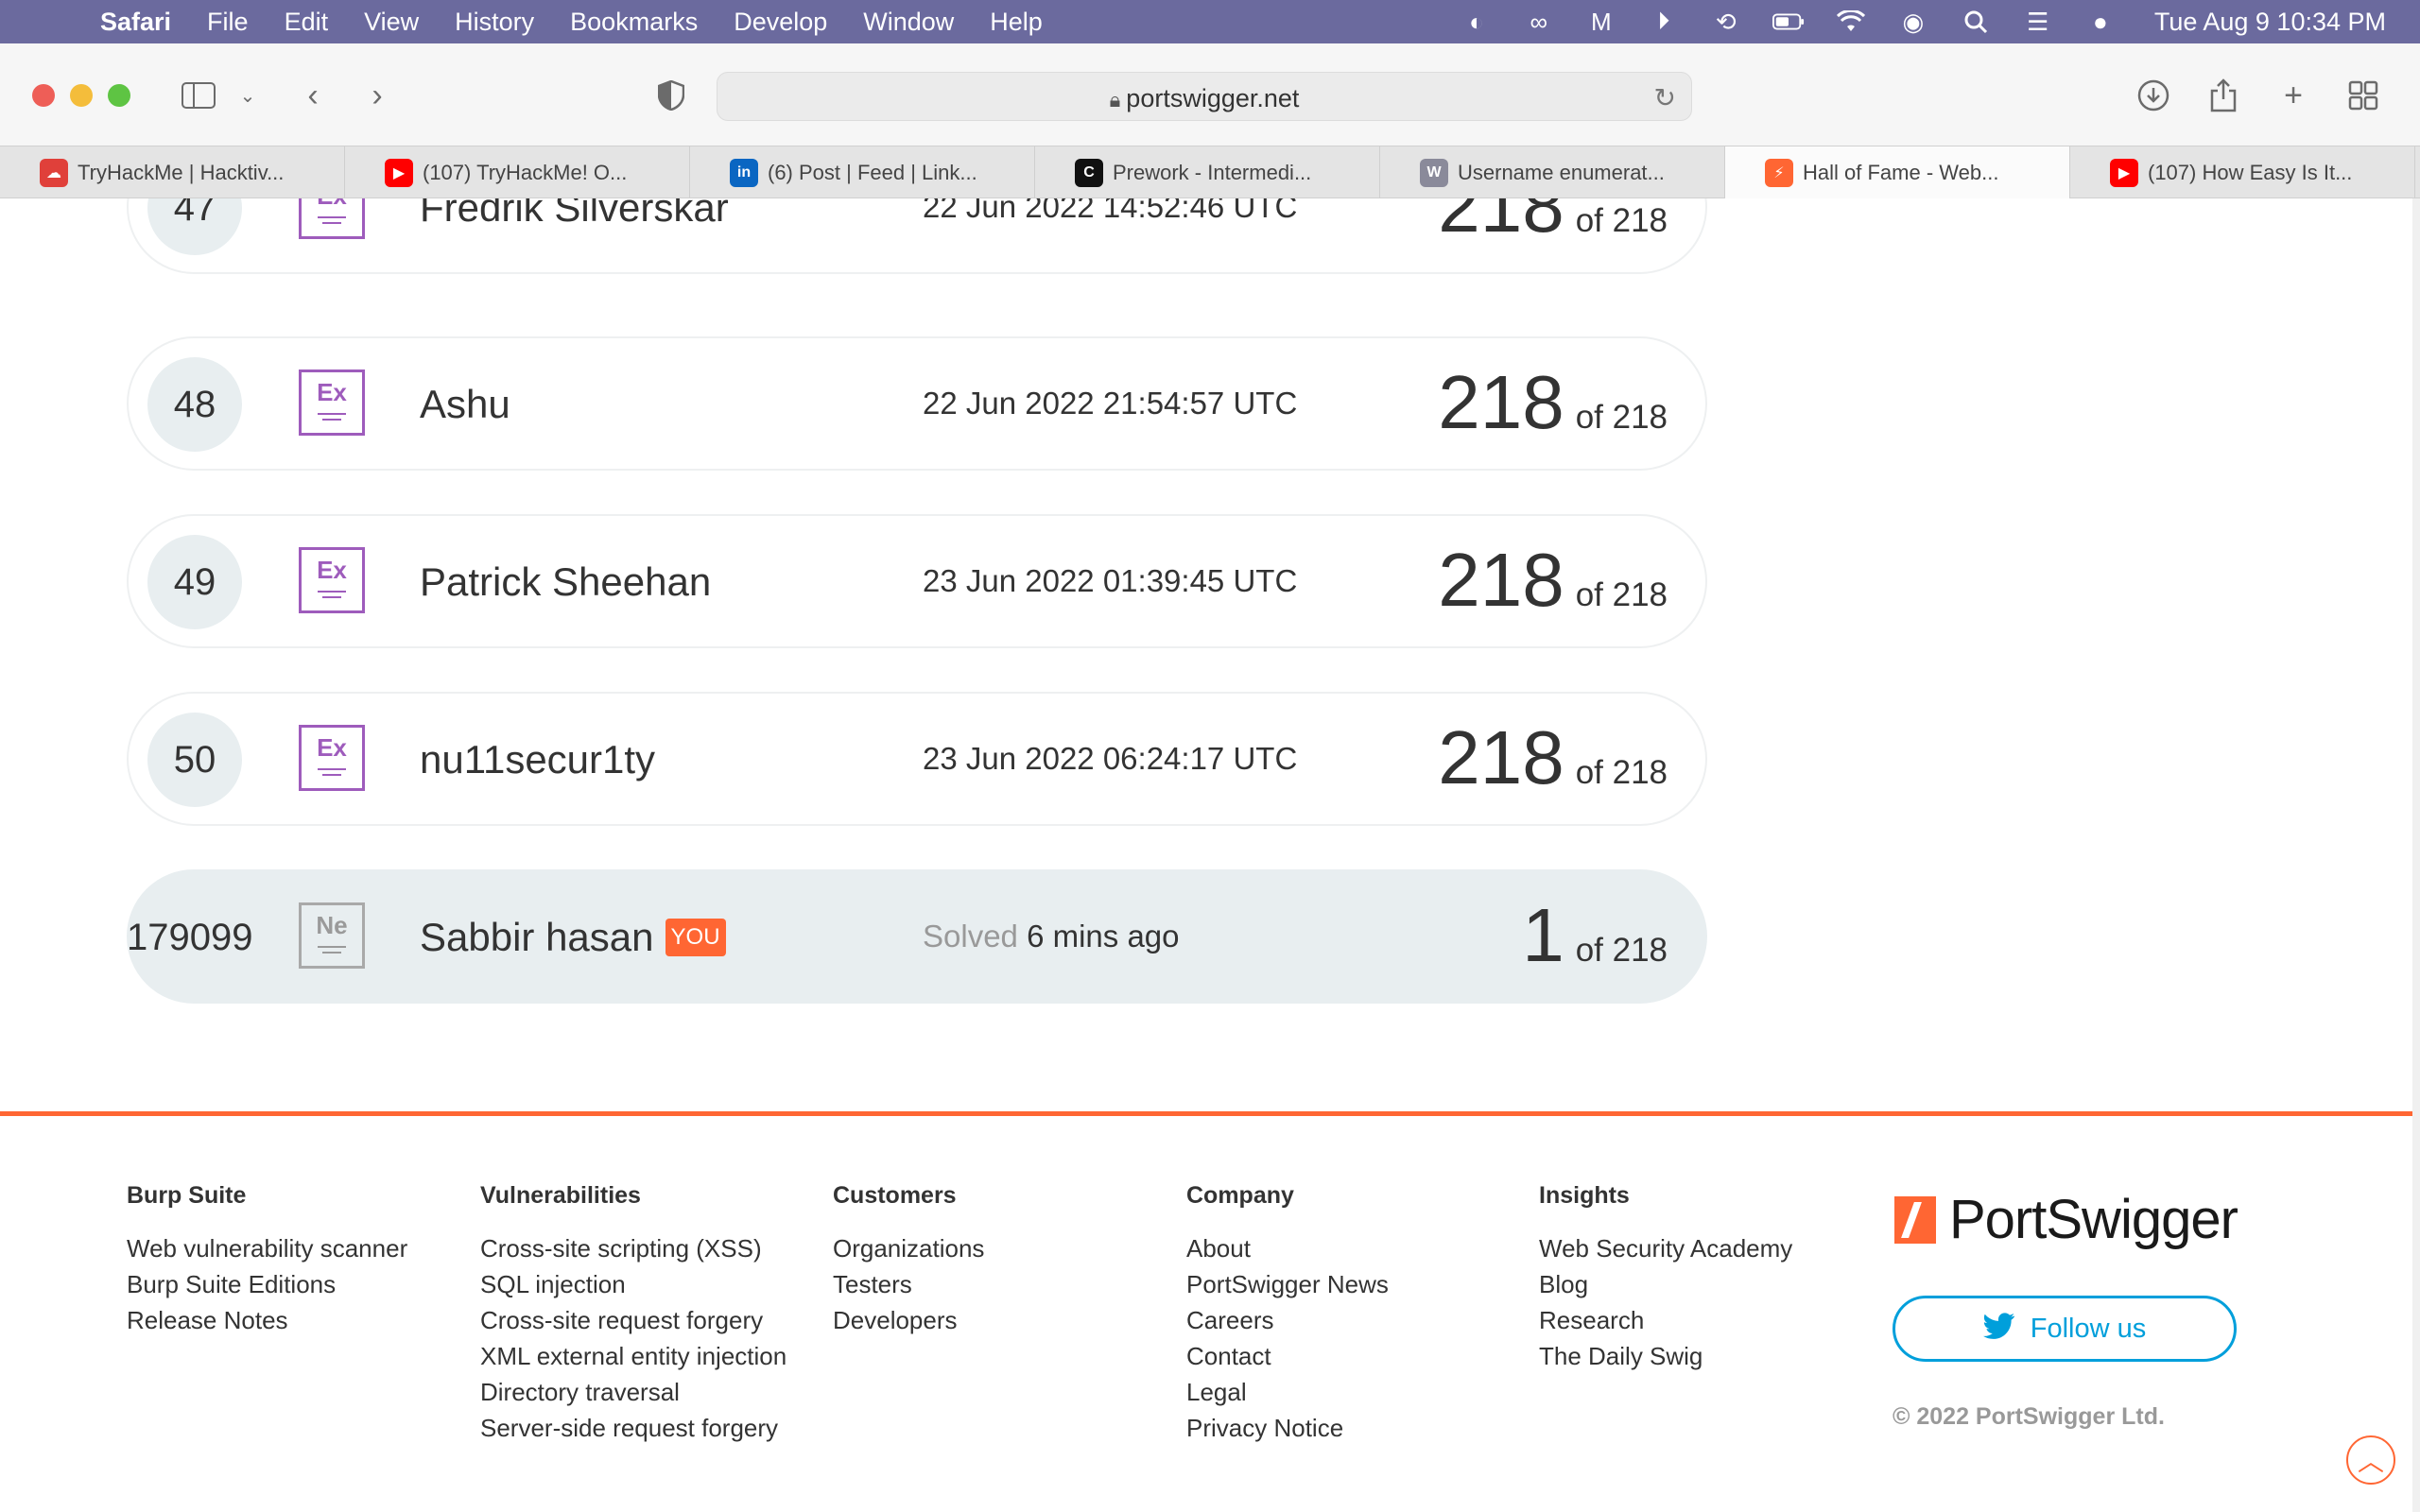 The image size is (2420, 1512). I want to click on menu-view: View, so click(391, 22).